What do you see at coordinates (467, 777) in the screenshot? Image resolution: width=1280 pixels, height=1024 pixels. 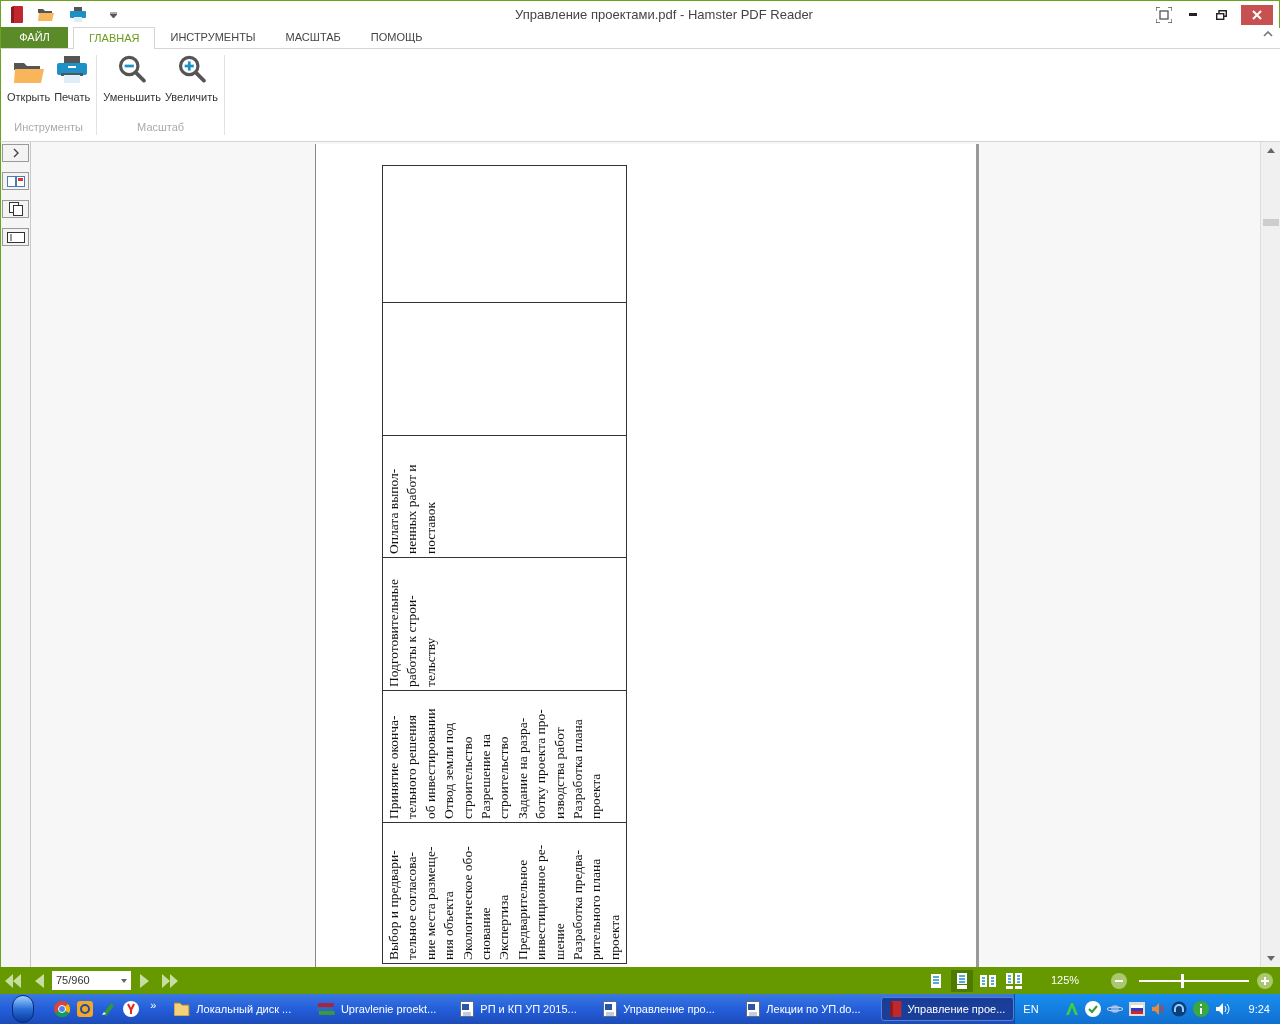 I see `cell-text-line: строительство` at bounding box center [467, 777].